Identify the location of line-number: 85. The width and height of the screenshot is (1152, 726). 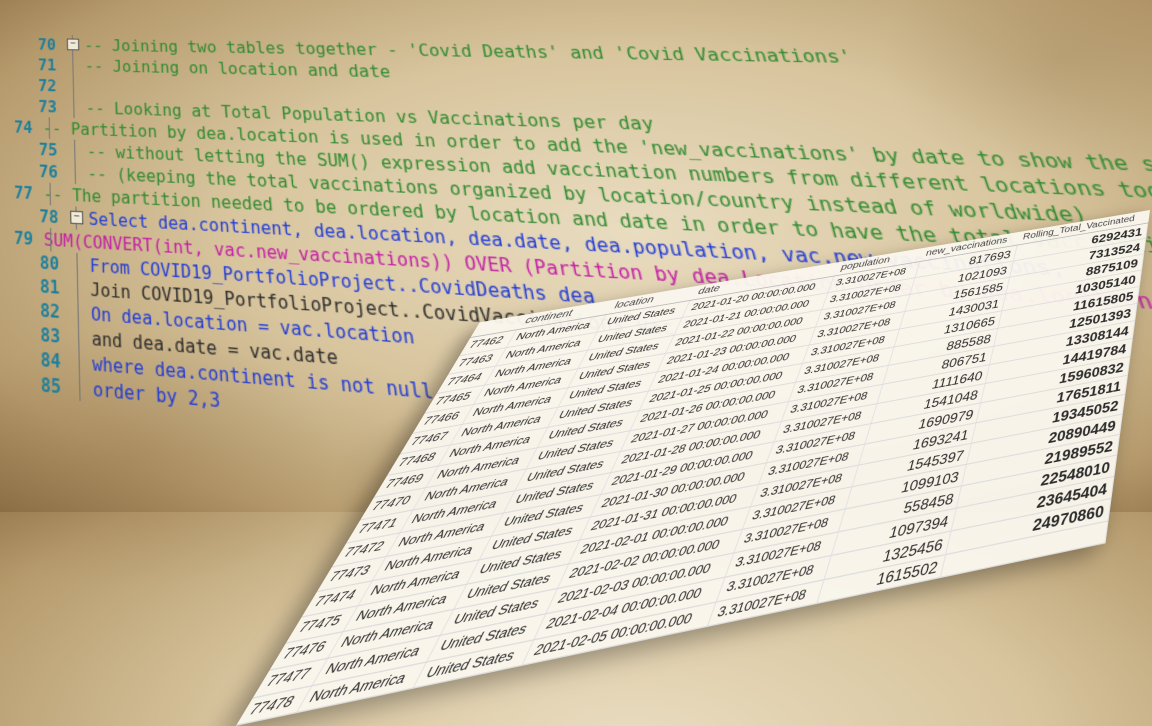
(43, 385).